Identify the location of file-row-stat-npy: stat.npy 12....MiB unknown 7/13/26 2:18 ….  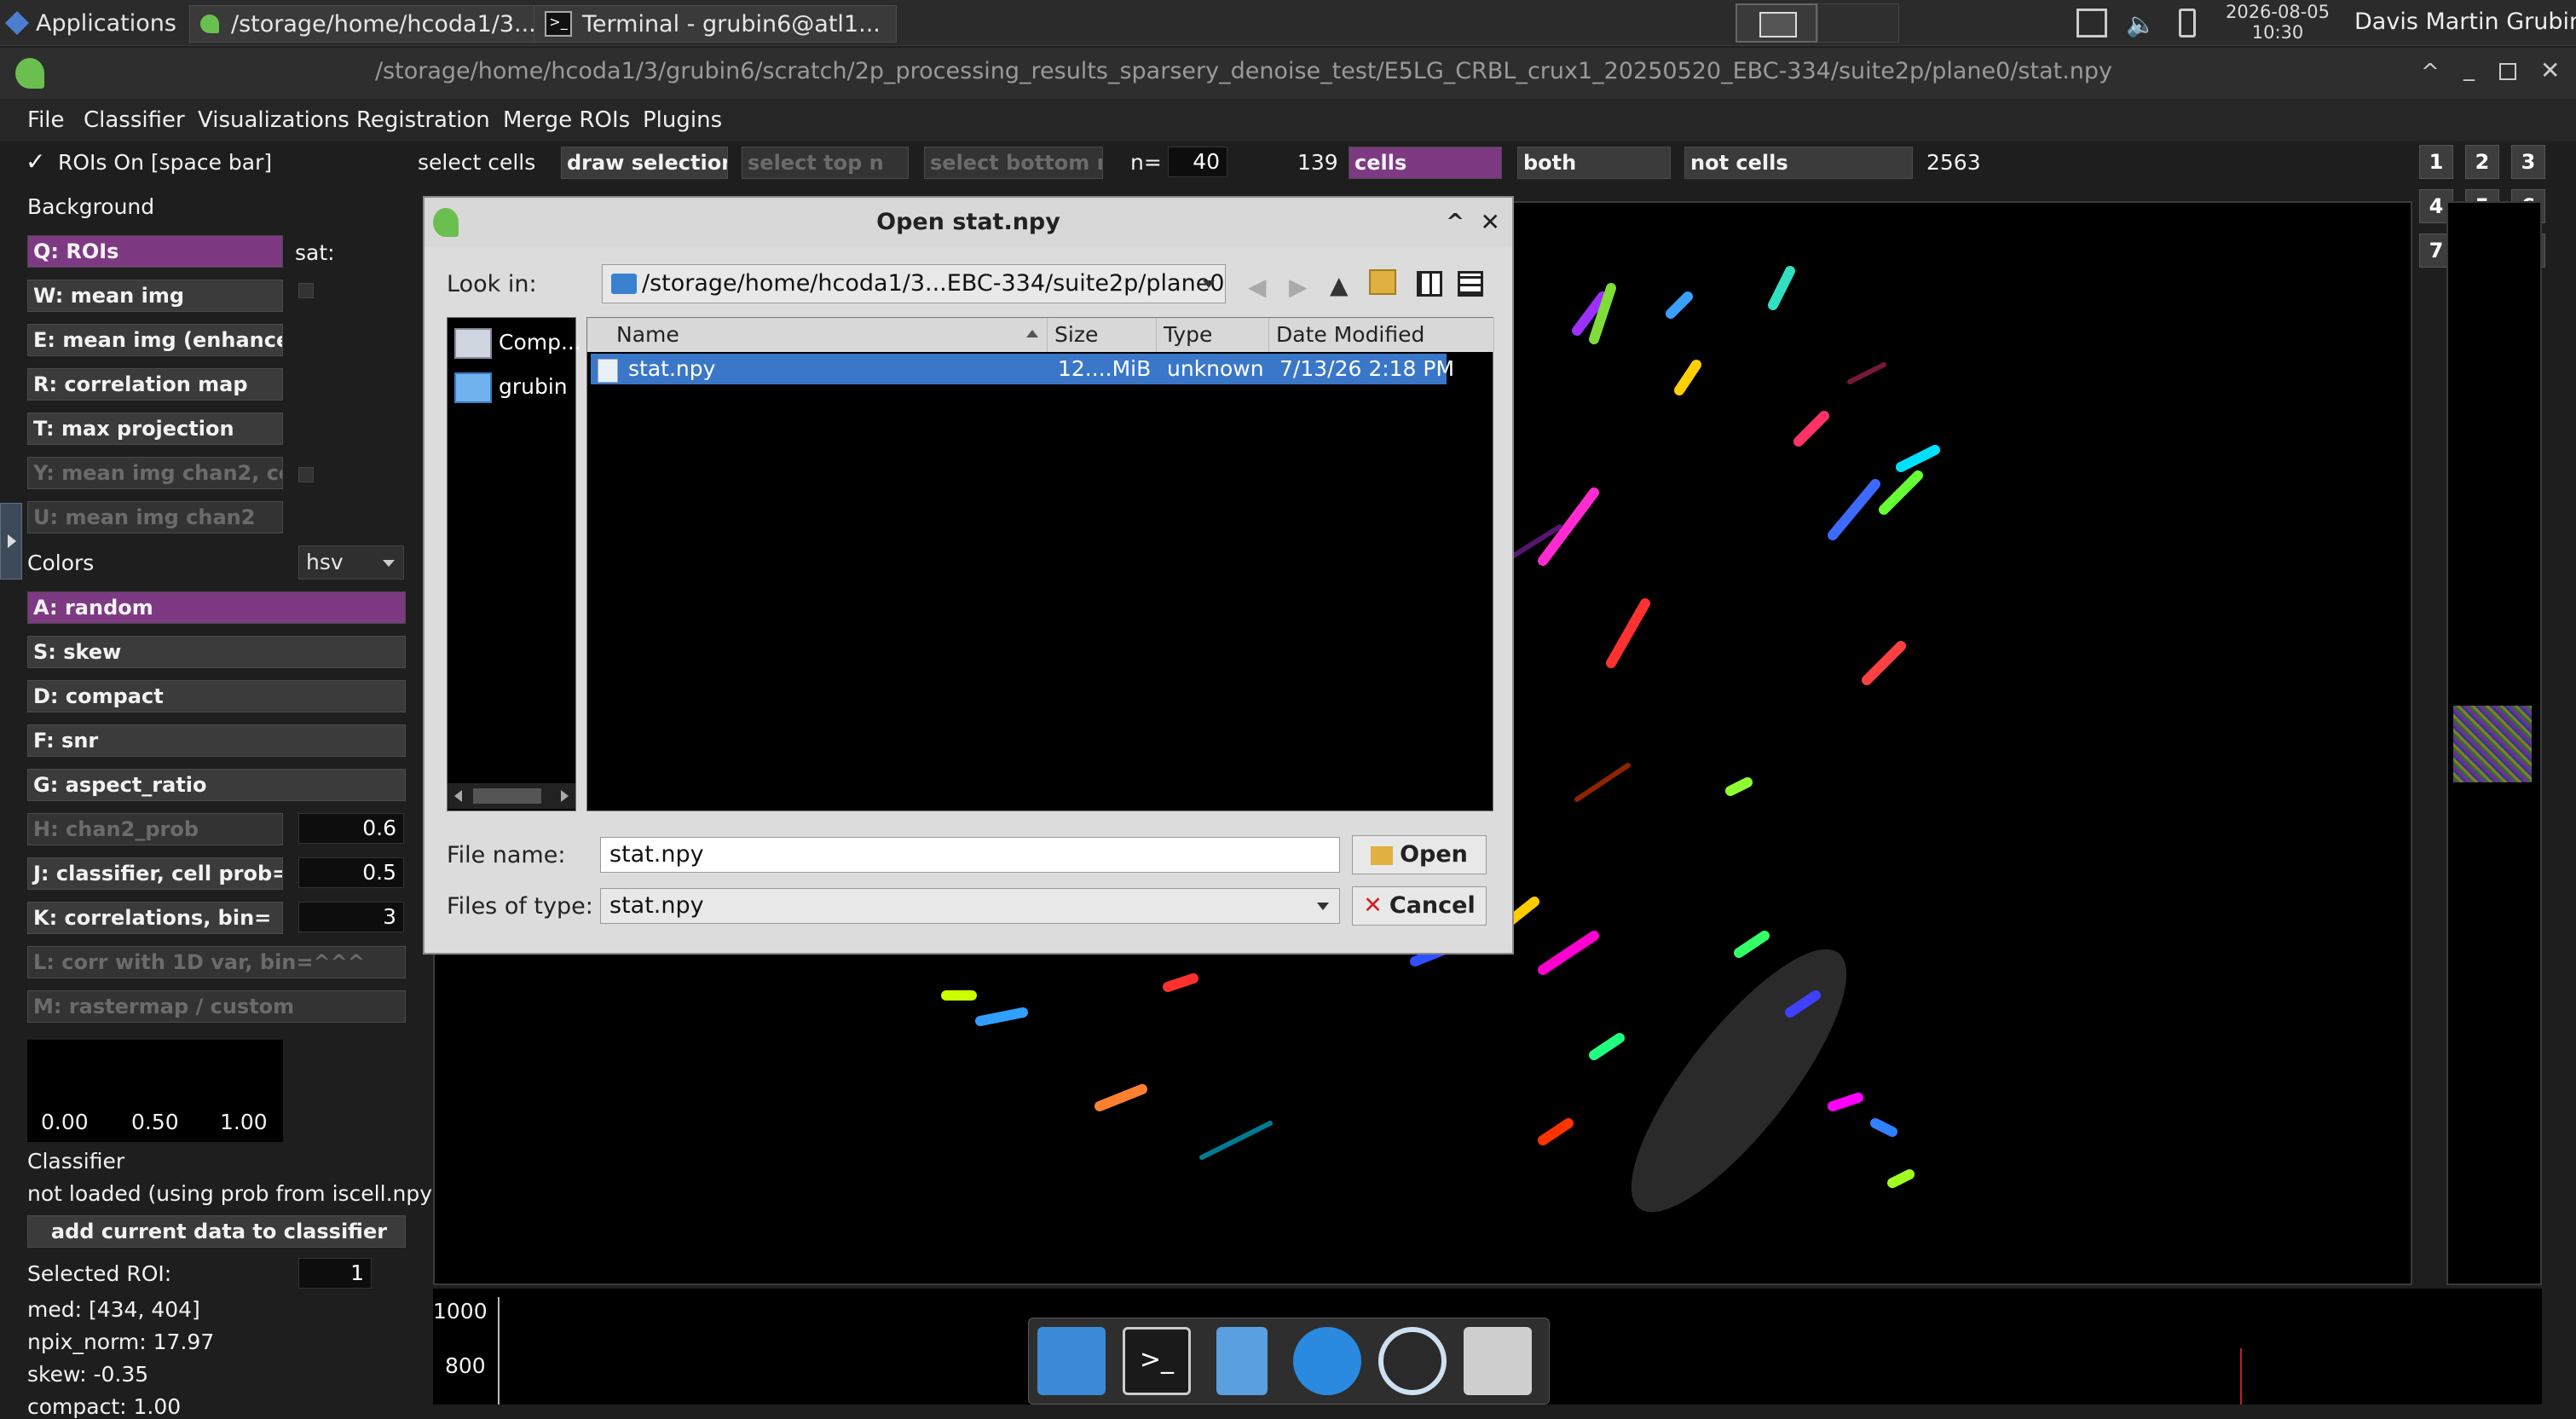
(1023, 369).